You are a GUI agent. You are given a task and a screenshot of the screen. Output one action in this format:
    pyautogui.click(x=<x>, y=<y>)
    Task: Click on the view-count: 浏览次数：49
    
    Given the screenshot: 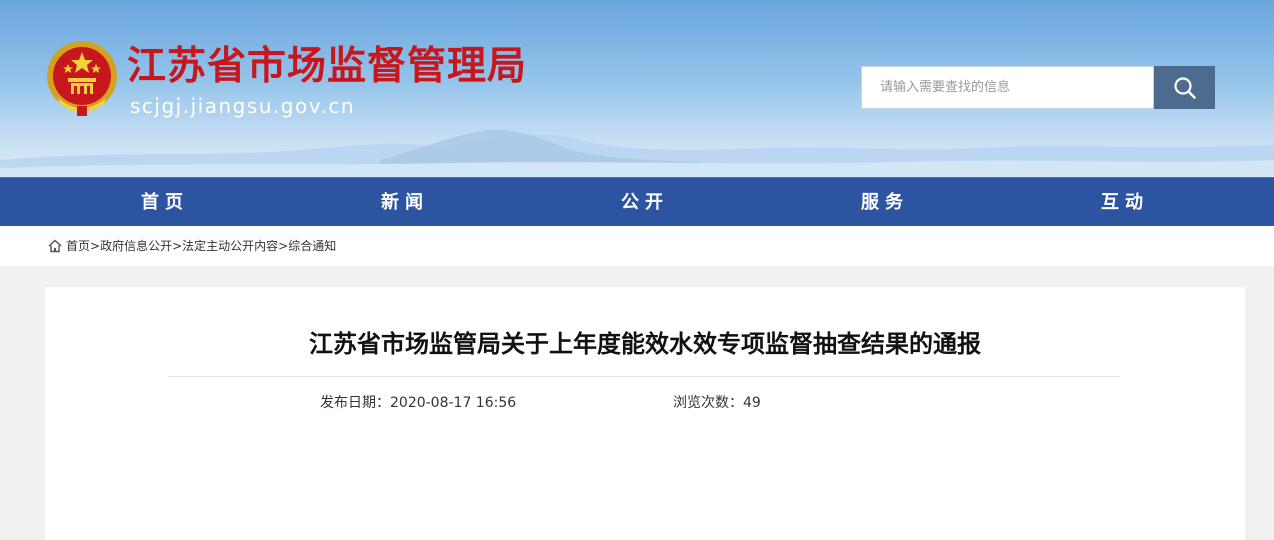 What is the action you would take?
    pyautogui.click(x=717, y=403)
    